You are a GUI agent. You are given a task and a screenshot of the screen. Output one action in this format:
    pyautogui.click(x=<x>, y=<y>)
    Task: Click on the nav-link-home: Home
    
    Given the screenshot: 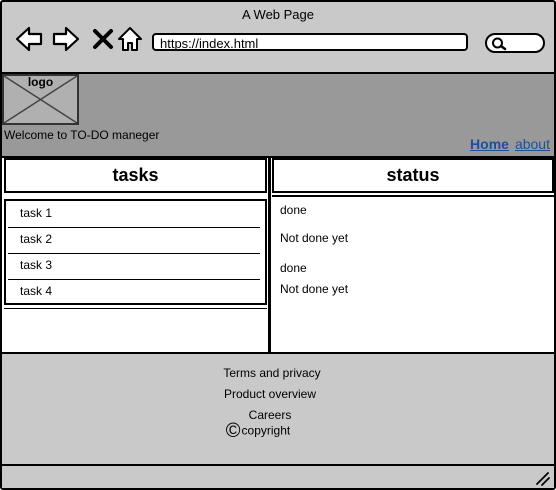 What is the action you would take?
    pyautogui.click(x=489, y=144)
    